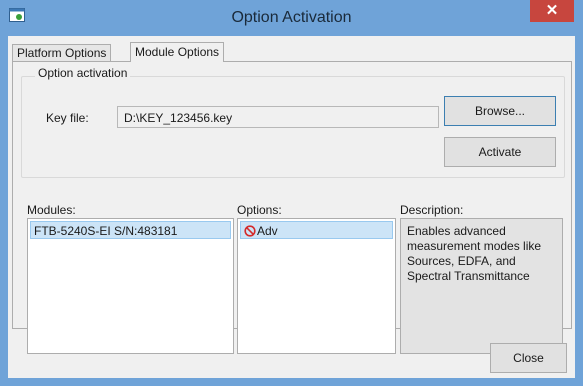  What do you see at coordinates (250, 231) in the screenshot?
I see `not-activated-icon` at bounding box center [250, 231].